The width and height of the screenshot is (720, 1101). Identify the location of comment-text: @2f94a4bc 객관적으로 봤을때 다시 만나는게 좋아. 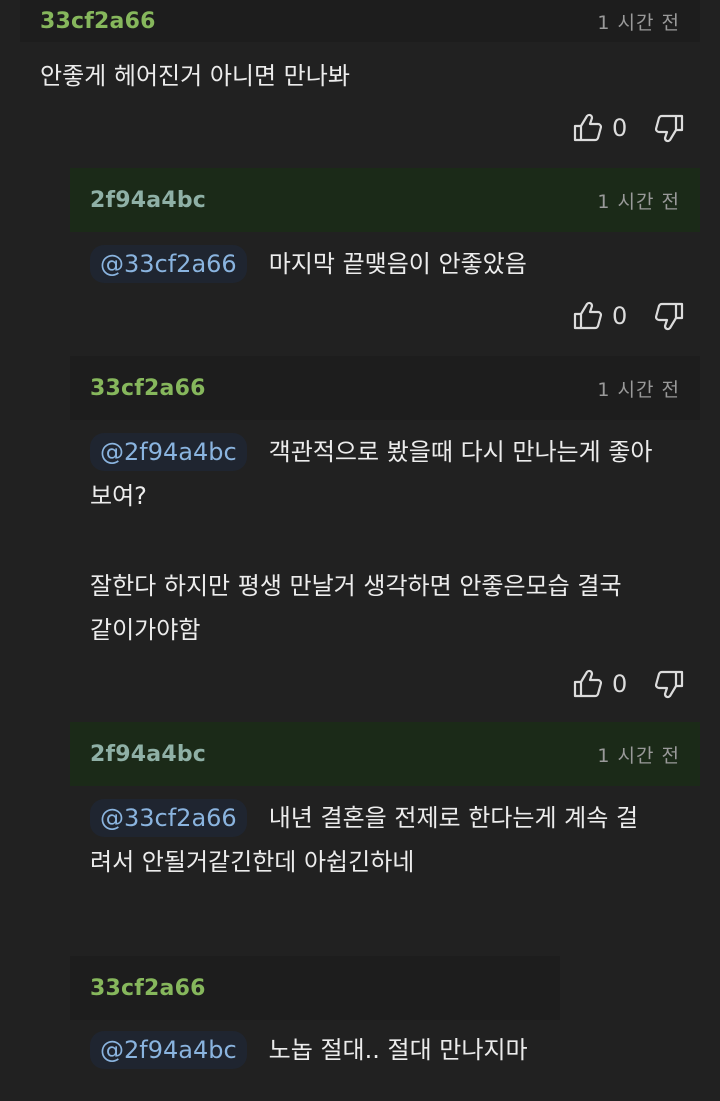
(371, 452).